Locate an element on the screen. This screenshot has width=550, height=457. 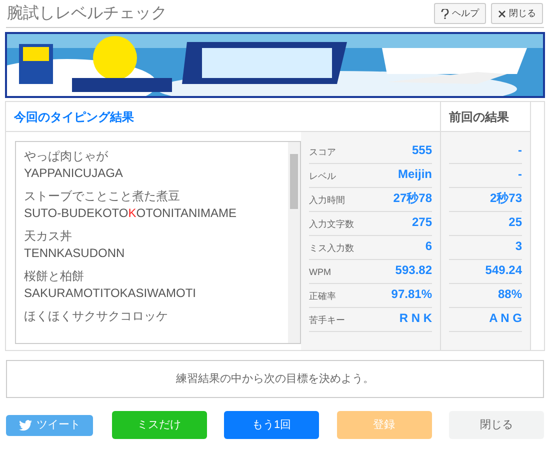
stat-value: Meijin is located at coordinates (415, 174).